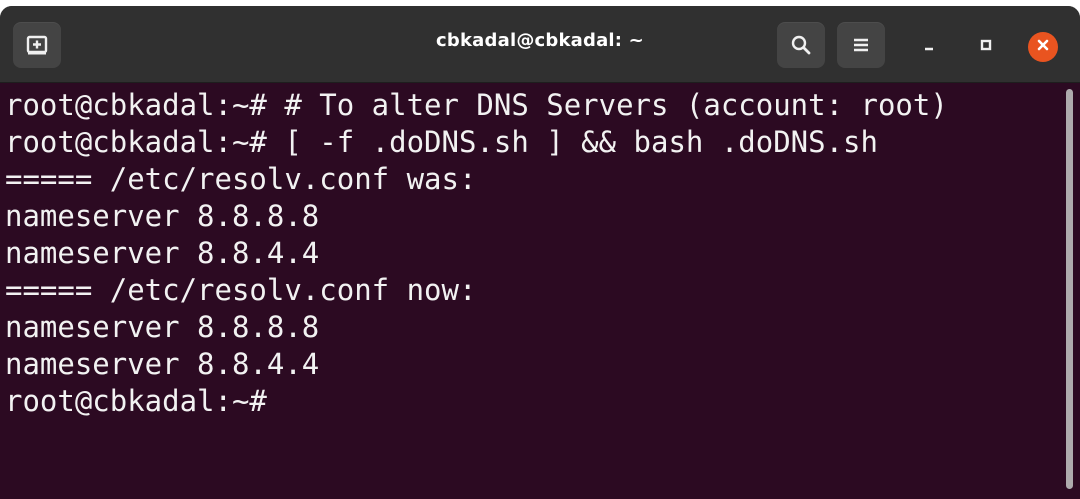 The image size is (1080, 499). I want to click on maximize-icon, so click(986, 47).